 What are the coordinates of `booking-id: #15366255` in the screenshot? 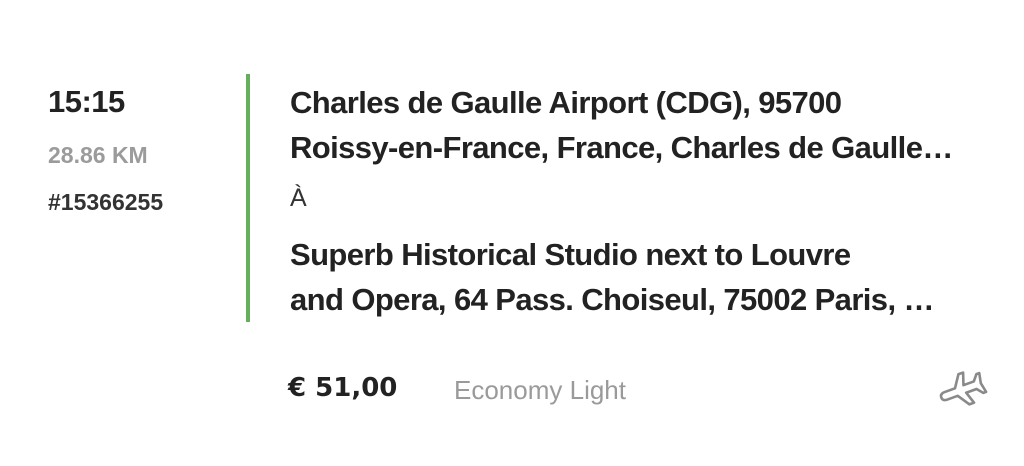 It's located at (106, 202).